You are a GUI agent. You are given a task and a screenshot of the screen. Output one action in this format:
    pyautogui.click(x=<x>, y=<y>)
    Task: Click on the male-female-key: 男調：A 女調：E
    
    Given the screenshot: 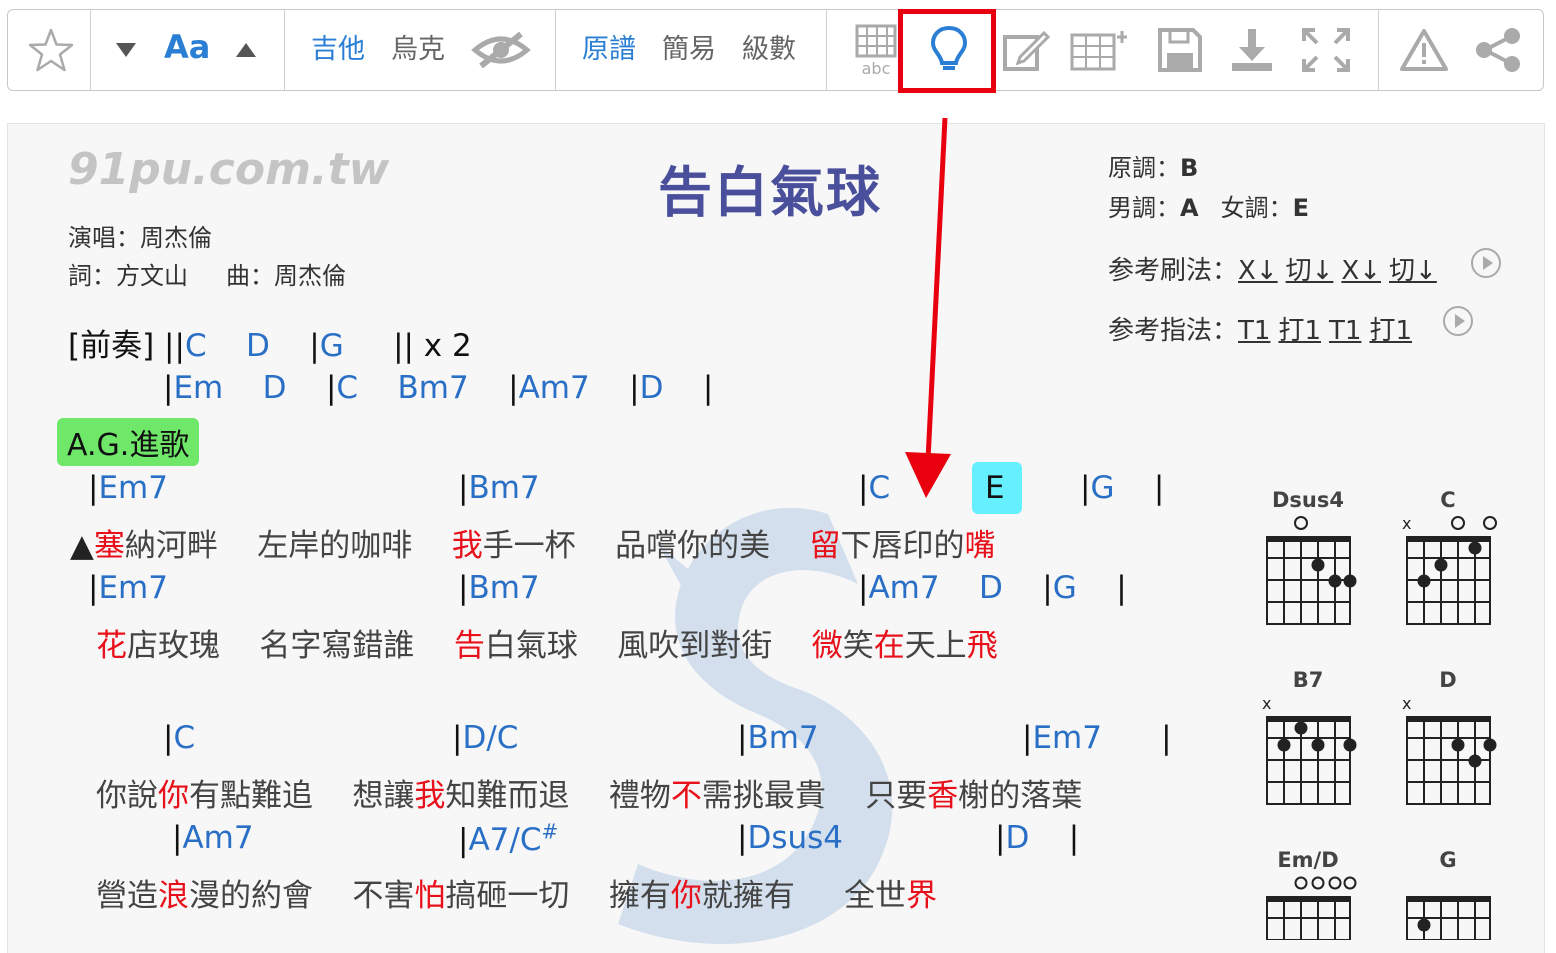 What is the action you would take?
    pyautogui.click(x=1208, y=208)
    